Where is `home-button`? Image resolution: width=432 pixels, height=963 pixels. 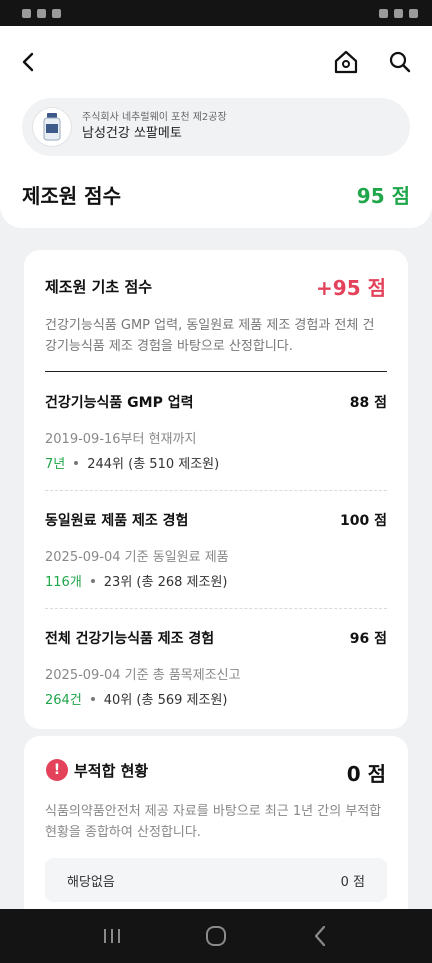 home-button is located at coordinates (346, 62).